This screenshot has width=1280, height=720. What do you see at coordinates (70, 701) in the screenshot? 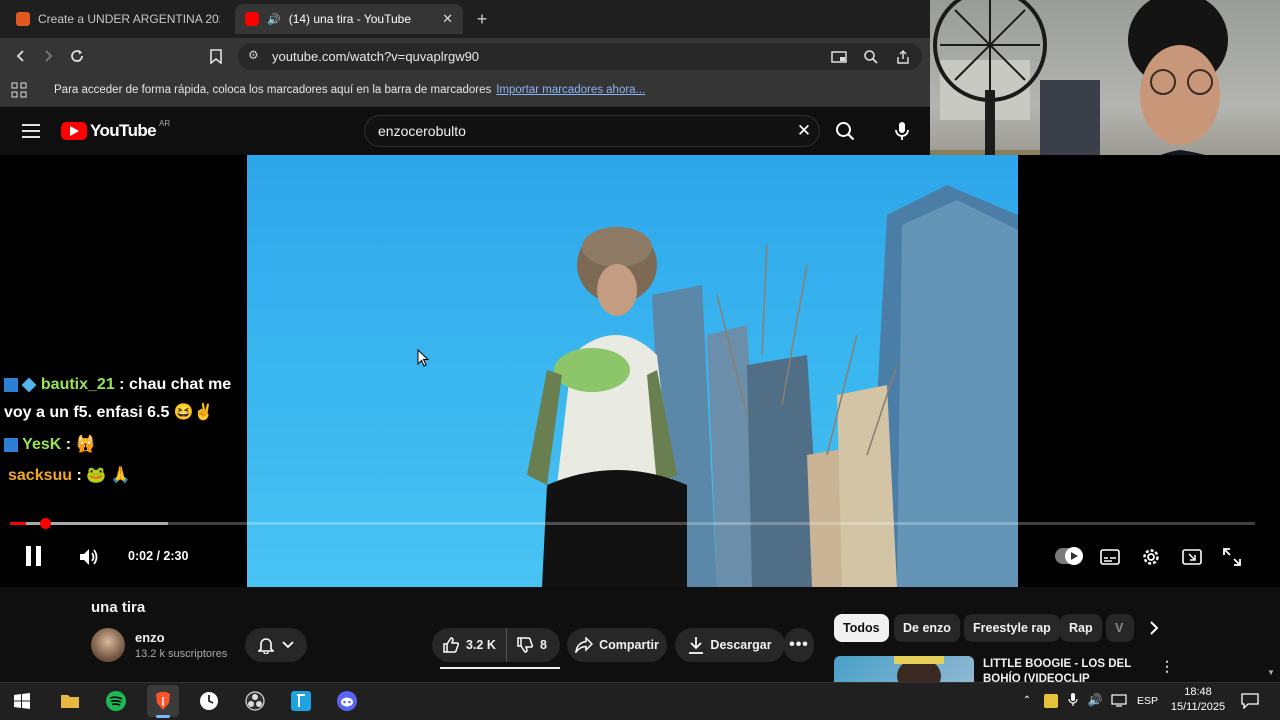
I see `file-explorer-icon` at bounding box center [70, 701].